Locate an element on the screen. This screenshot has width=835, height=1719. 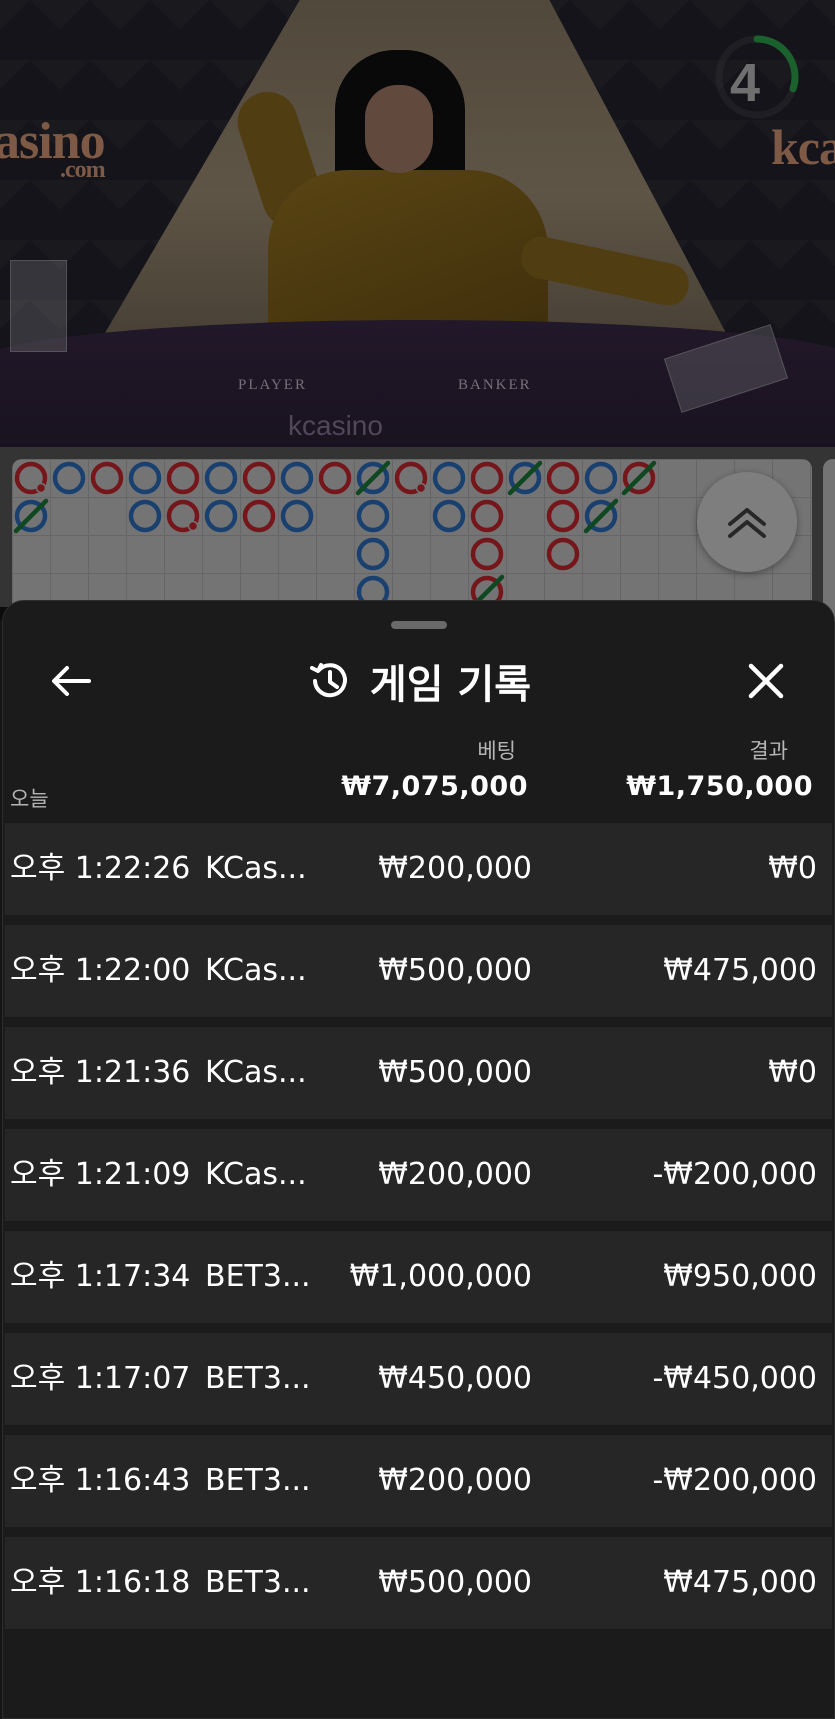
close-button is located at coordinates (766, 681).